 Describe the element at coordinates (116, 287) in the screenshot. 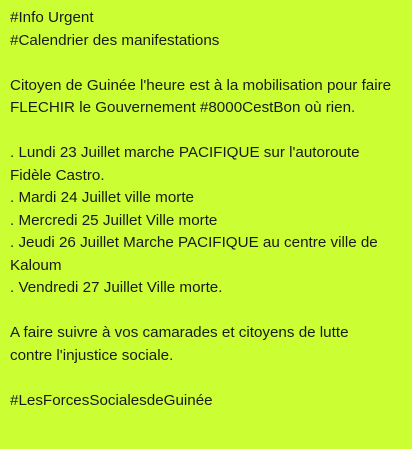

I see `schedule-item-friday: . Vendredi 27 Juillet Ville morte.` at that location.